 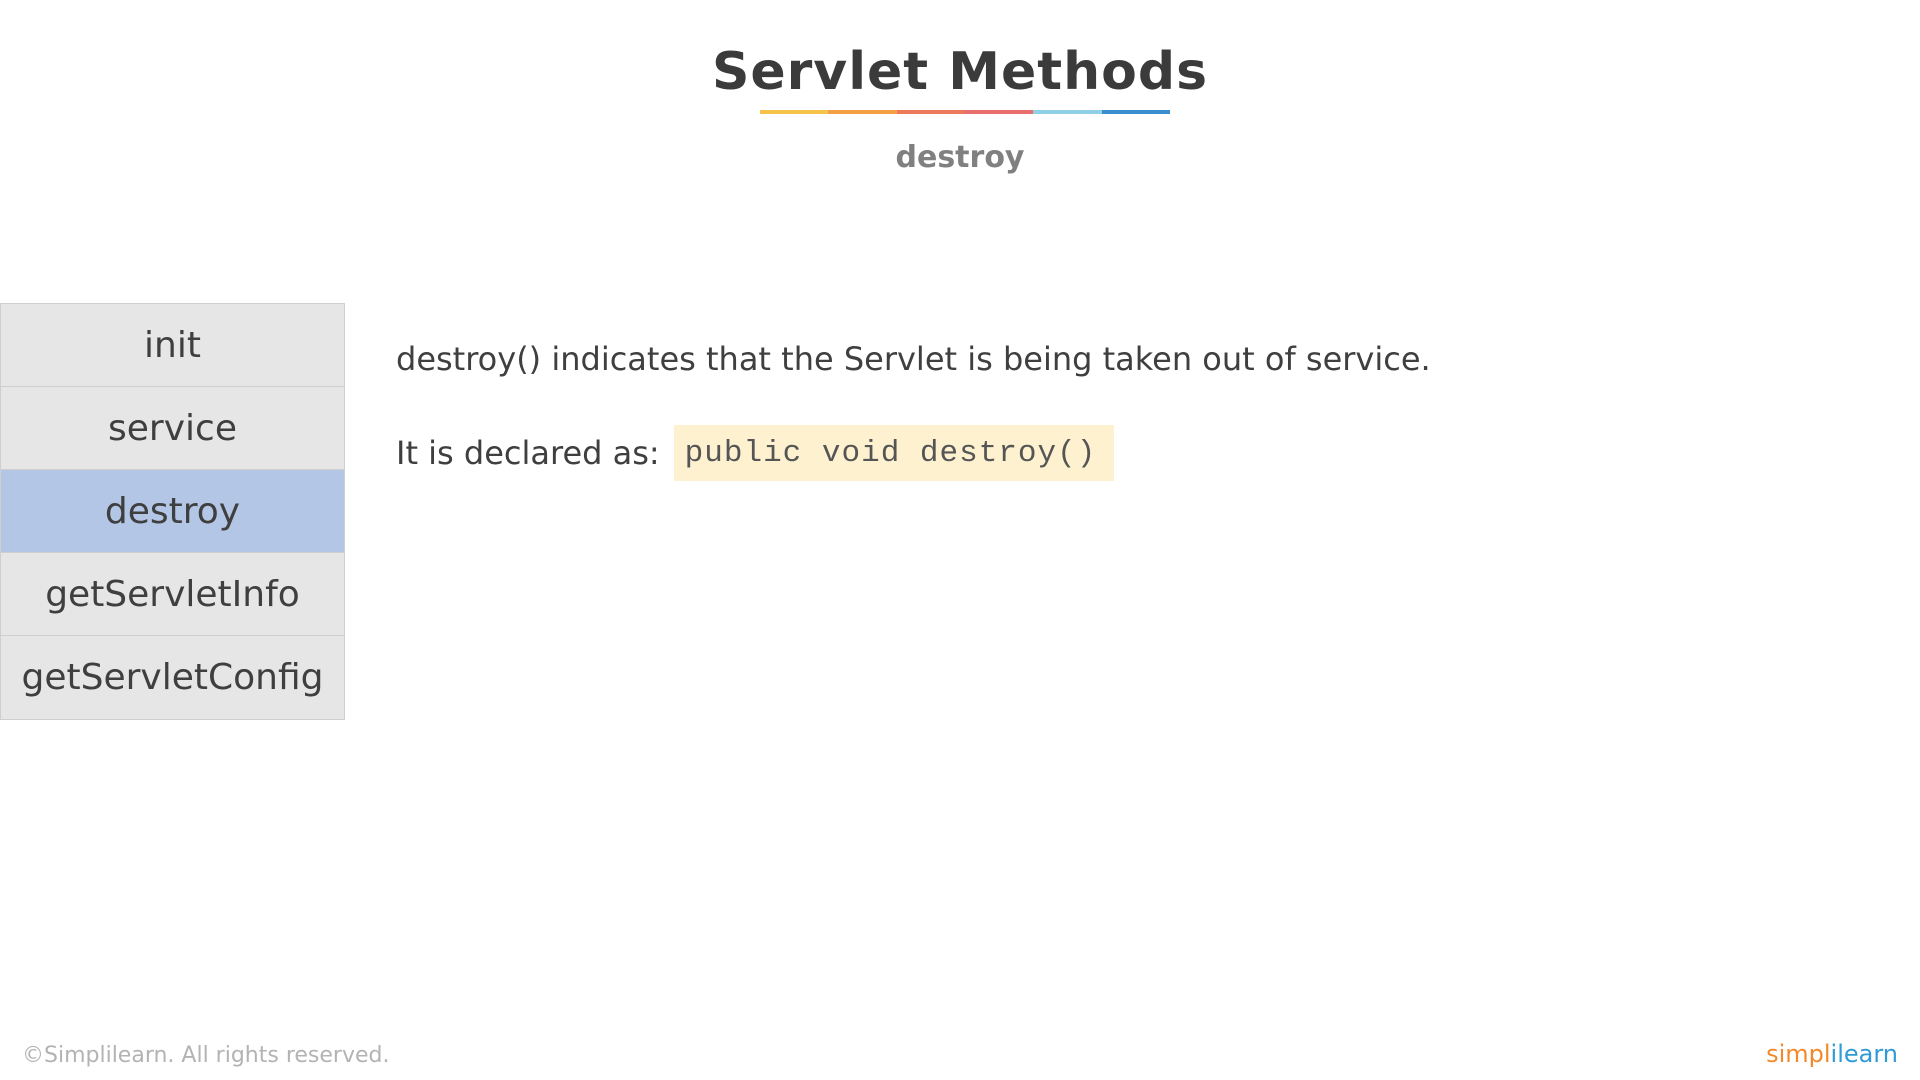 What do you see at coordinates (172, 428) in the screenshot?
I see `menu-item-service: service` at bounding box center [172, 428].